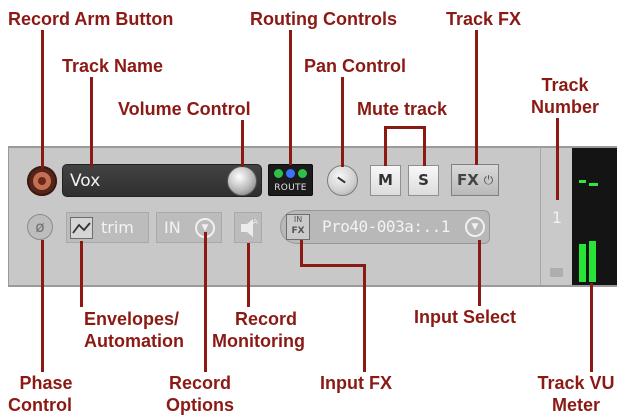 Image resolution: width=632 pixels, height=416 pixels. Describe the element at coordinates (184, 109) in the screenshot. I see `callout-volume-control: Volume Control` at that location.